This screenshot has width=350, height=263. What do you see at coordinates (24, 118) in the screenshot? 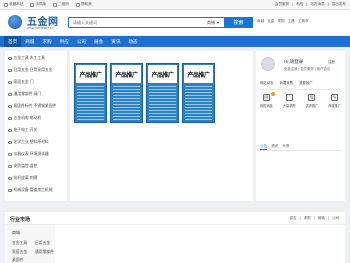
I see `sidebar-item: 五金机电 电动机` at bounding box center [24, 118].